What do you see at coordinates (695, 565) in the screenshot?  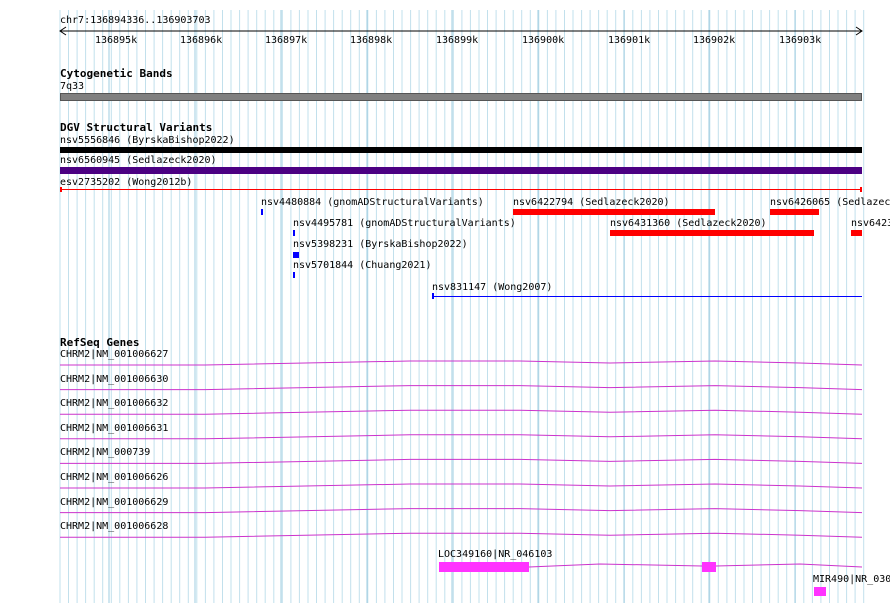 I see `gene-intron-line` at bounding box center [695, 565].